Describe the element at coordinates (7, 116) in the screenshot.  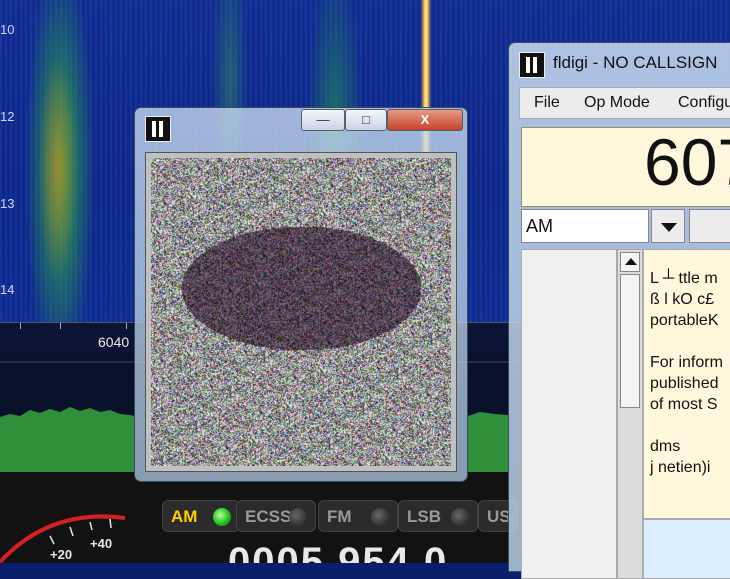
I see `waterfall-tick: 12` at that location.